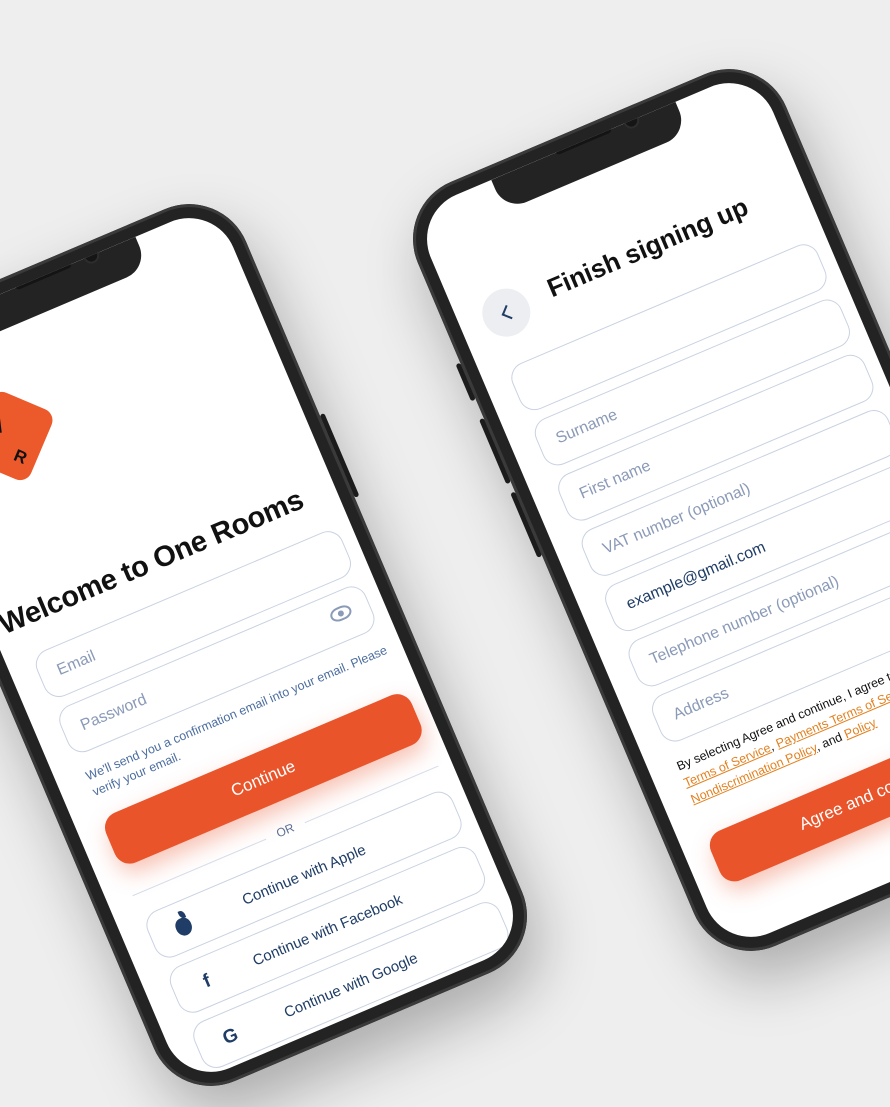 This screenshot has height=1107, width=890. What do you see at coordinates (341, 613) in the screenshot?
I see `eye-icon` at bounding box center [341, 613].